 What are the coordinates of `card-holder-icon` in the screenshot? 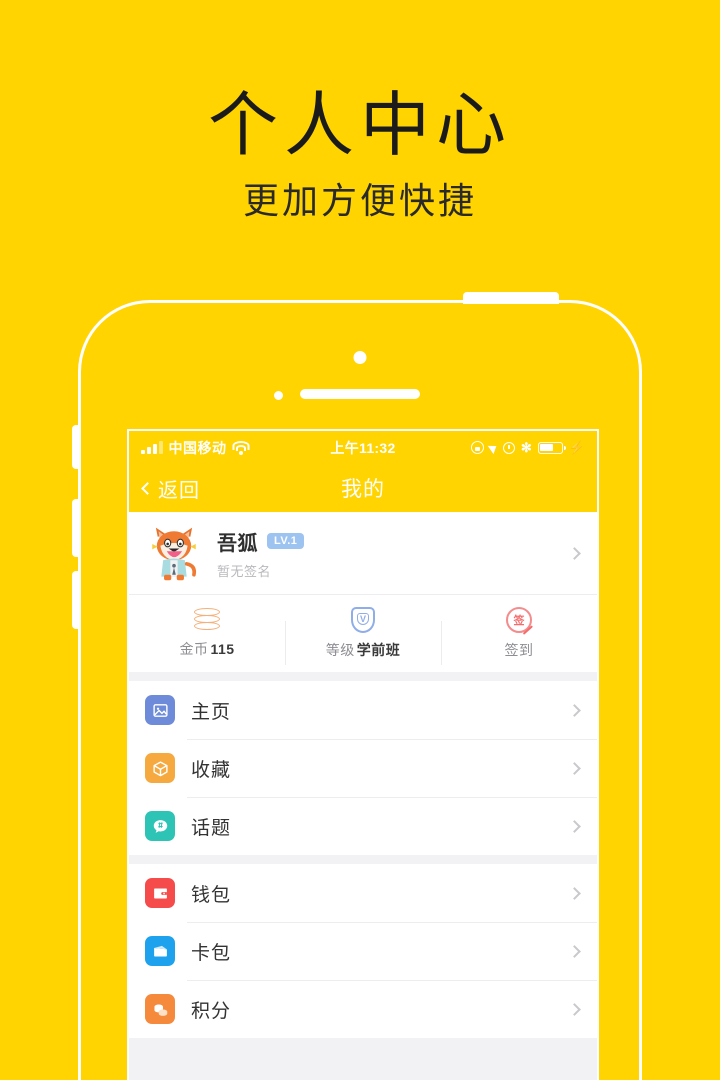 It's located at (160, 951).